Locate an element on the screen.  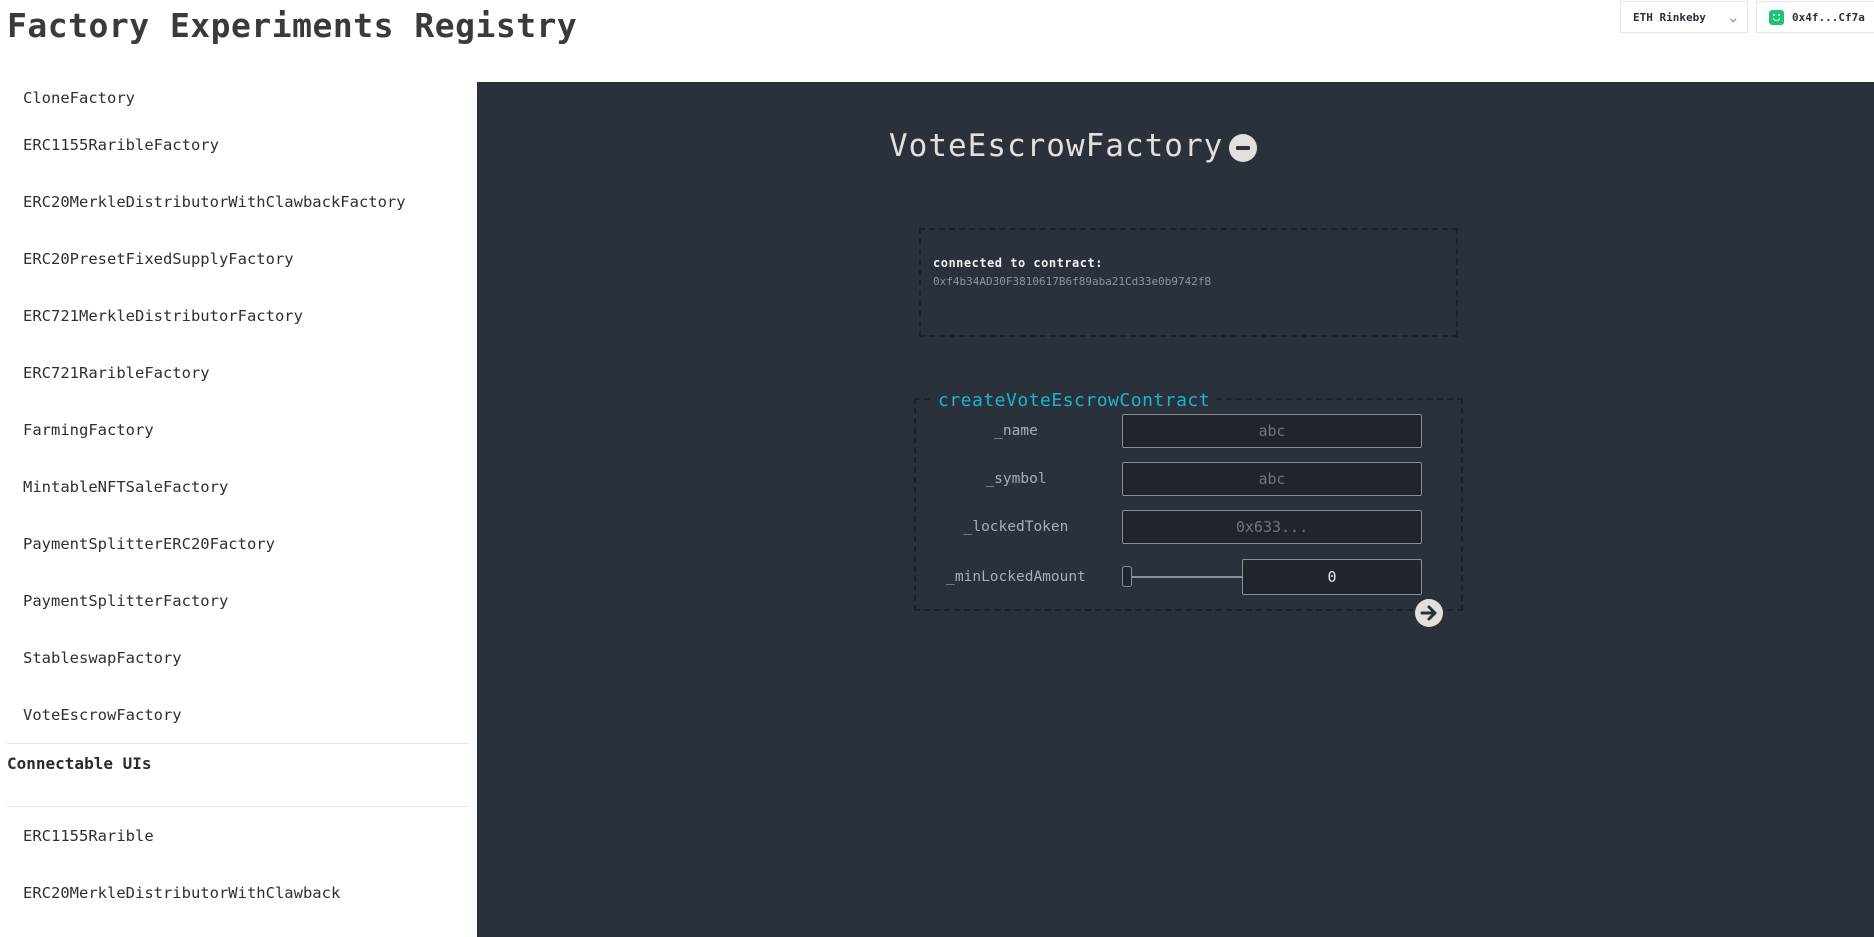
sidebar-edge is located at coordinates (473, 509).